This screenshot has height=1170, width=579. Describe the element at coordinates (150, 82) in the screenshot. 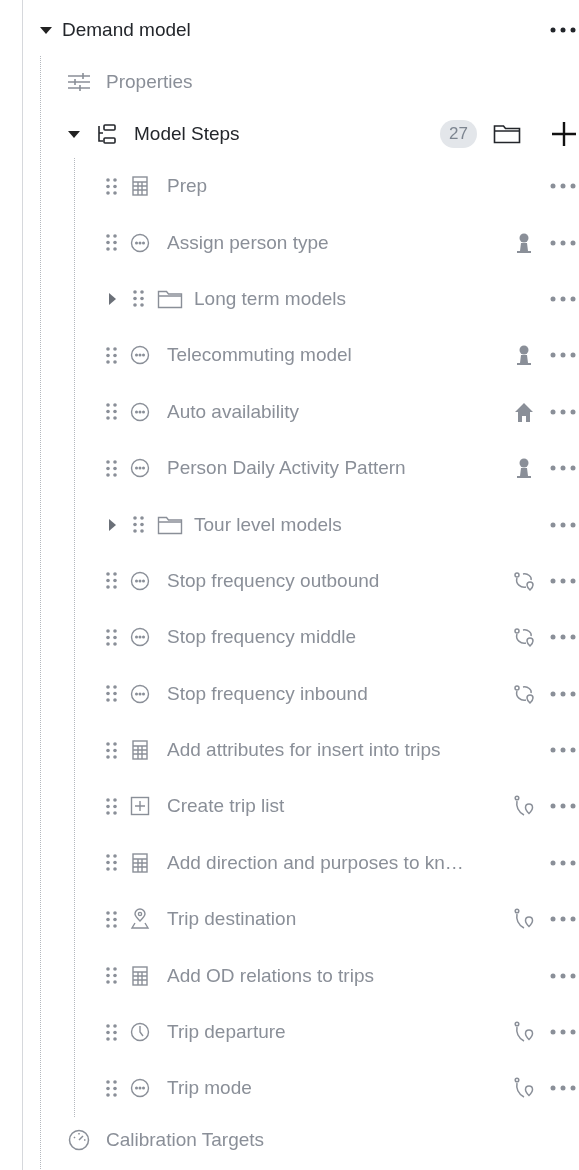

I see `properties-label: Properties` at that location.